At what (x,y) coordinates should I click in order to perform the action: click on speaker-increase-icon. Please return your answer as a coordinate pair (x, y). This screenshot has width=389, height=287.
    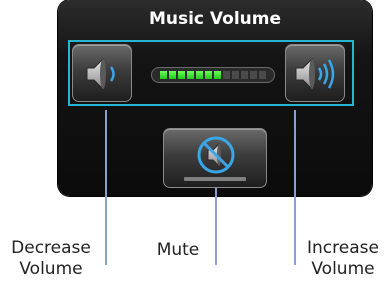
    Looking at the image, I should click on (315, 74).